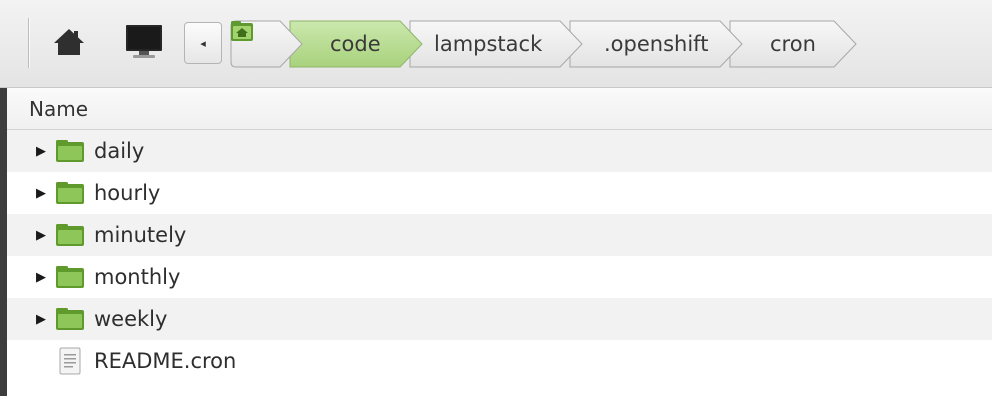  I want to click on list-item: ▶ hourly, so click(499, 193).